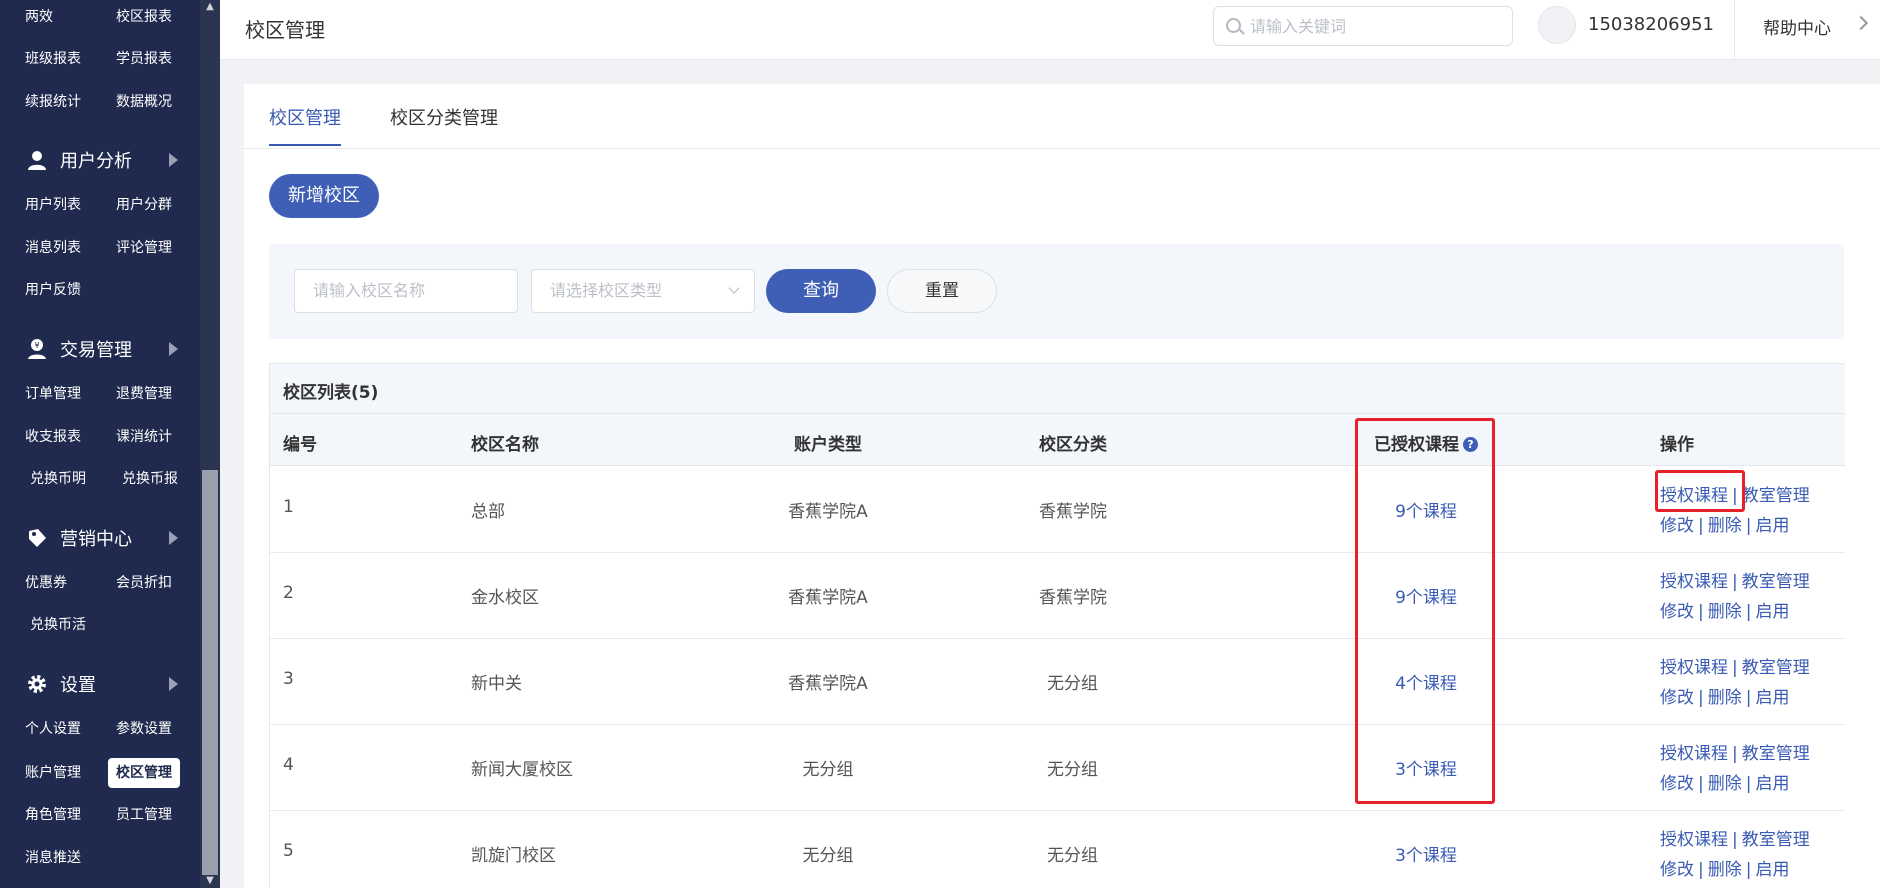 The image size is (1880, 888). What do you see at coordinates (1375, 26) in the screenshot?
I see `search-input` at bounding box center [1375, 26].